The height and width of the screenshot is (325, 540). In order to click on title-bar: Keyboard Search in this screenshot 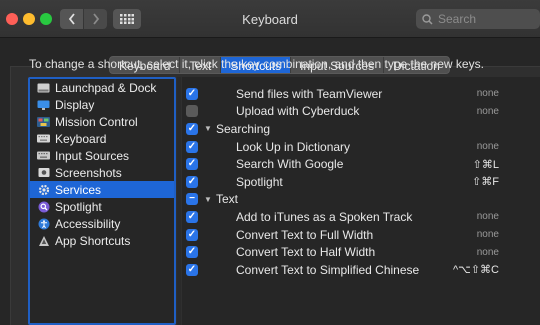, I will do `click(270, 19)`.